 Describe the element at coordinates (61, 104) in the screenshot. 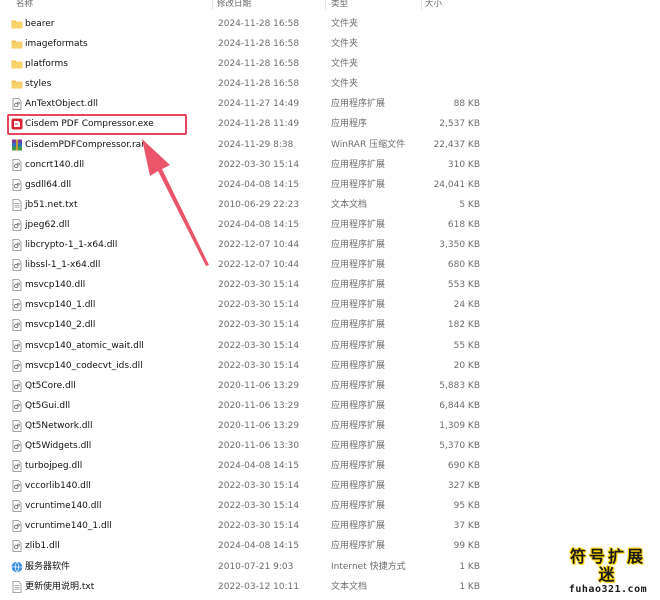

I see `file-name: AnTextObject.dll` at that location.